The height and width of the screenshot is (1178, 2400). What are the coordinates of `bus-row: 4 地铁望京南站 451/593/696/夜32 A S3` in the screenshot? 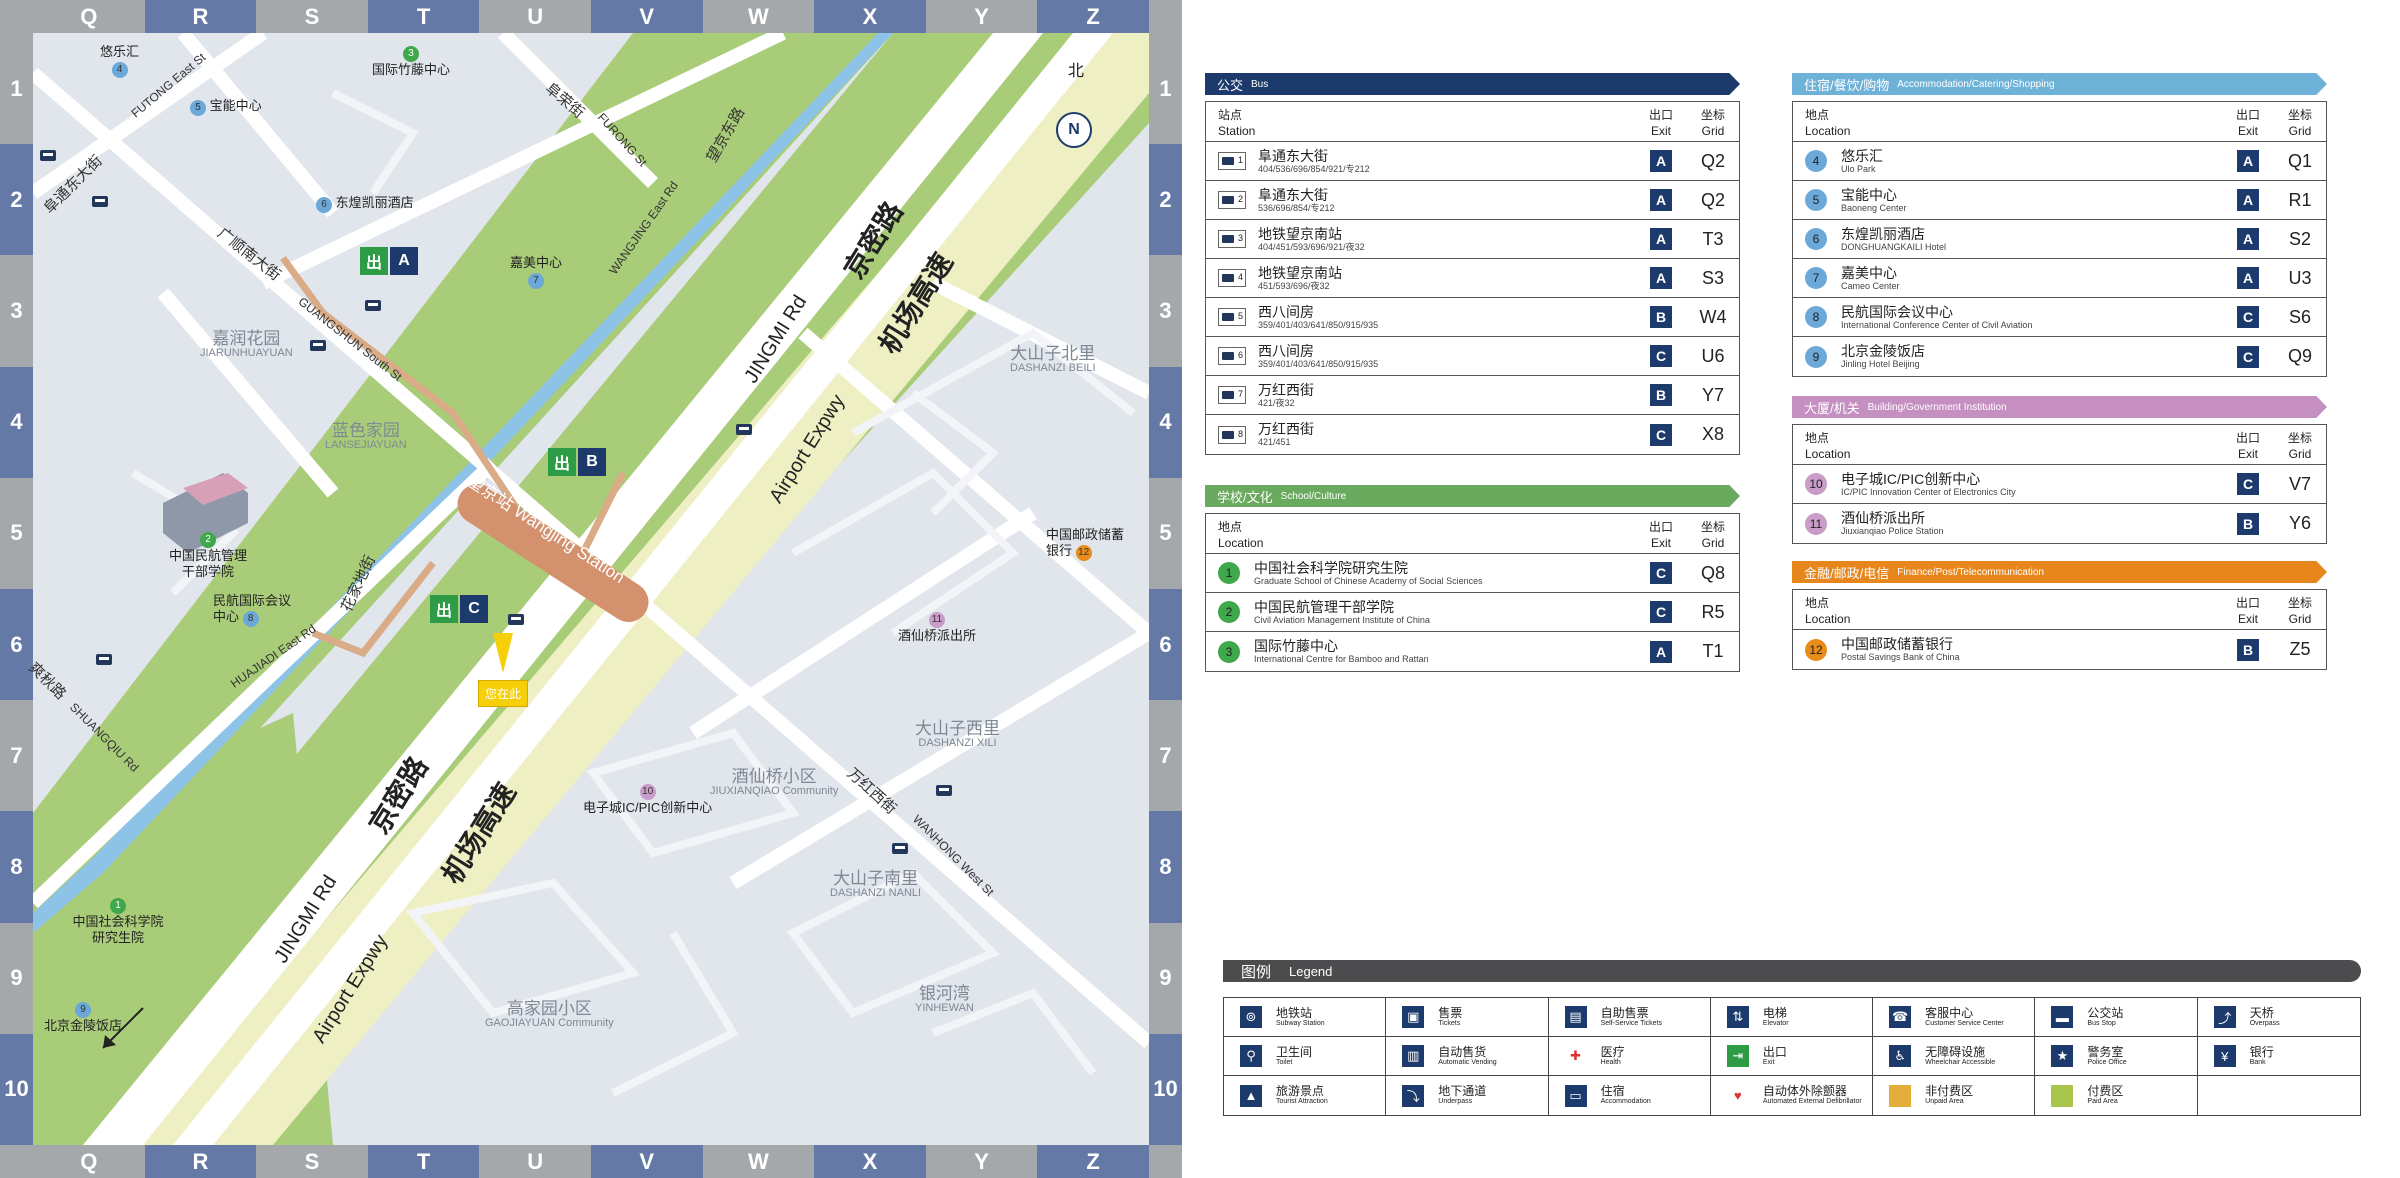 It's located at (1472, 278).